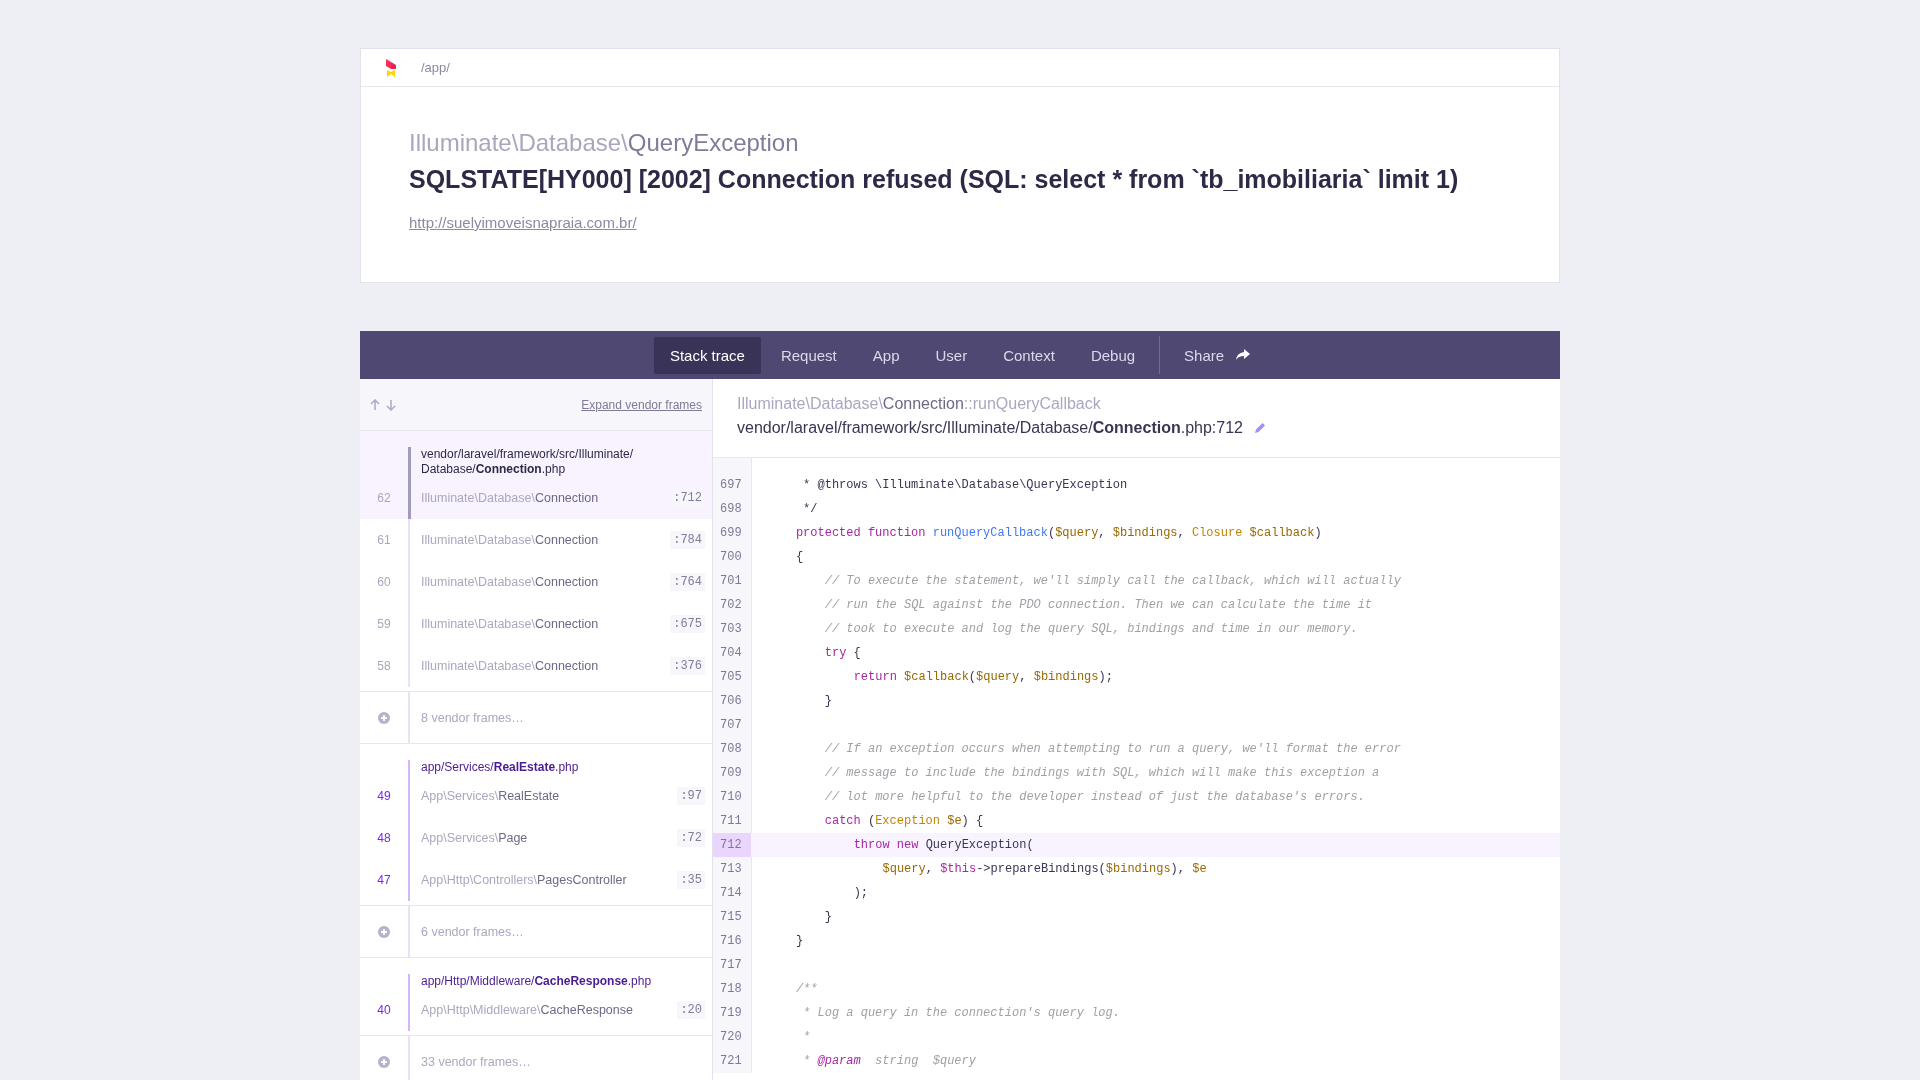 The width and height of the screenshot is (1920, 1080). Describe the element at coordinates (1113, 355) in the screenshot. I see `tab: Debug` at that location.